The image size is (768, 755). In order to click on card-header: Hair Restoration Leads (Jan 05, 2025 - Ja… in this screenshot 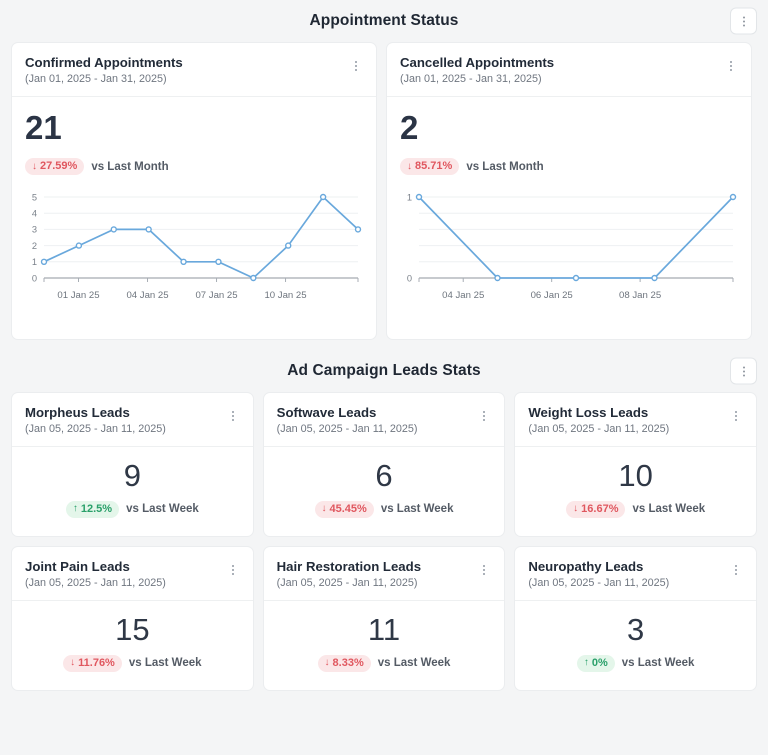, I will do `click(384, 574)`.